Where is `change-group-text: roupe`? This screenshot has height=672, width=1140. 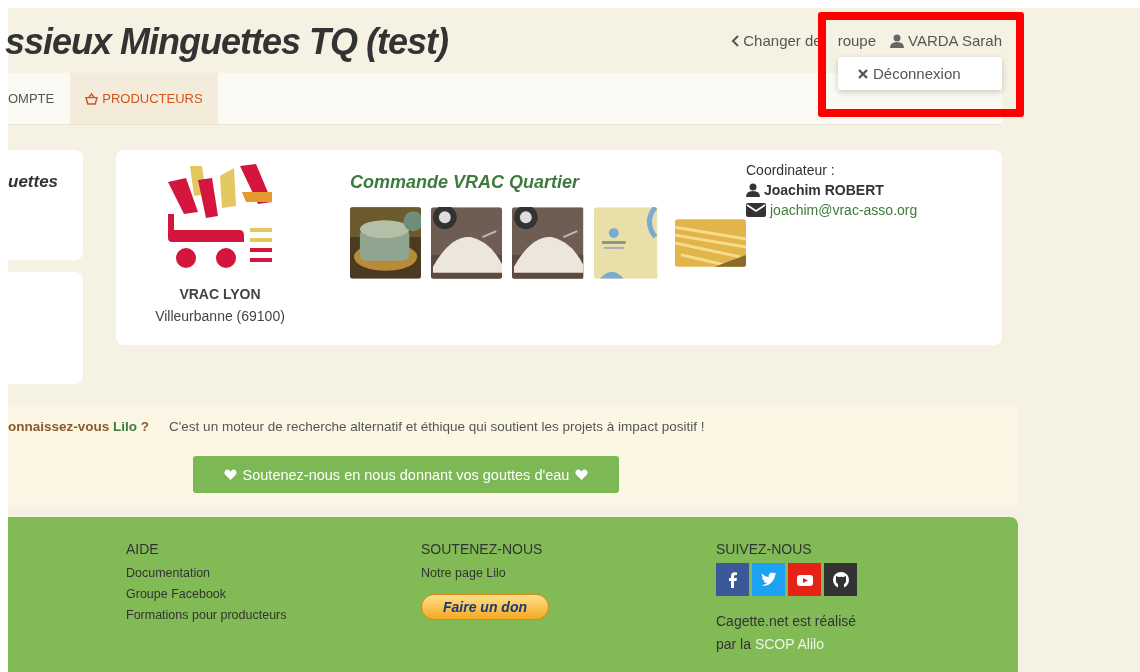
change-group-text: roupe is located at coordinates (857, 40).